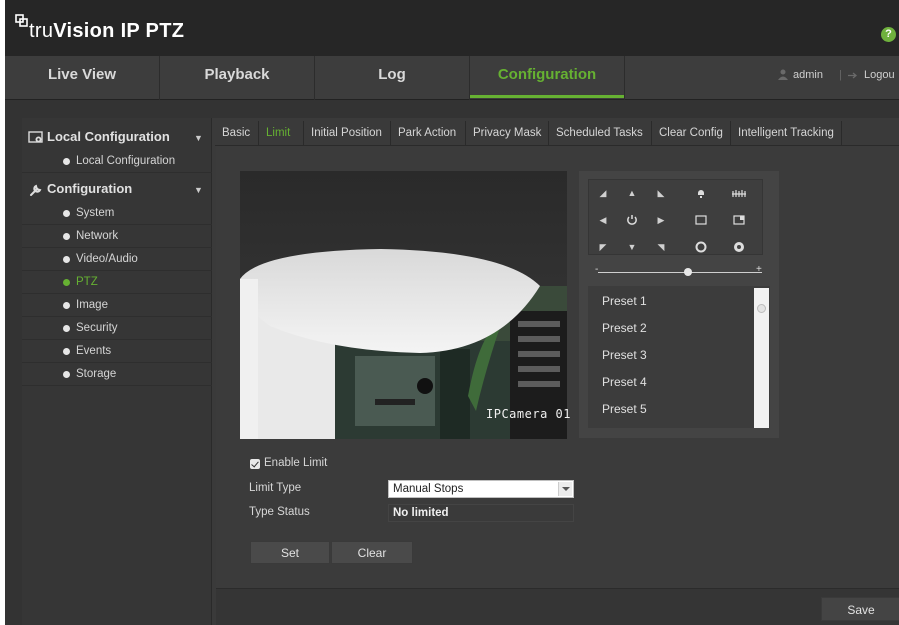  I want to click on focus-far-icon, so click(739, 247).